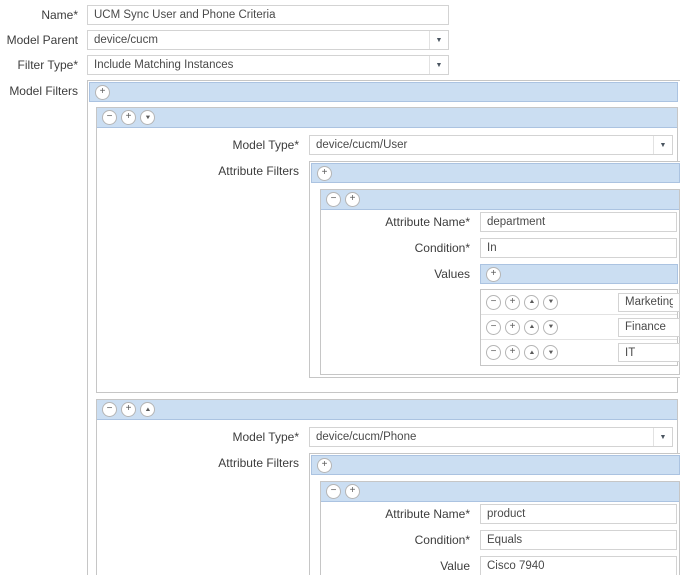  I want to click on move-model-filter-down-button: ▼, so click(147, 117).